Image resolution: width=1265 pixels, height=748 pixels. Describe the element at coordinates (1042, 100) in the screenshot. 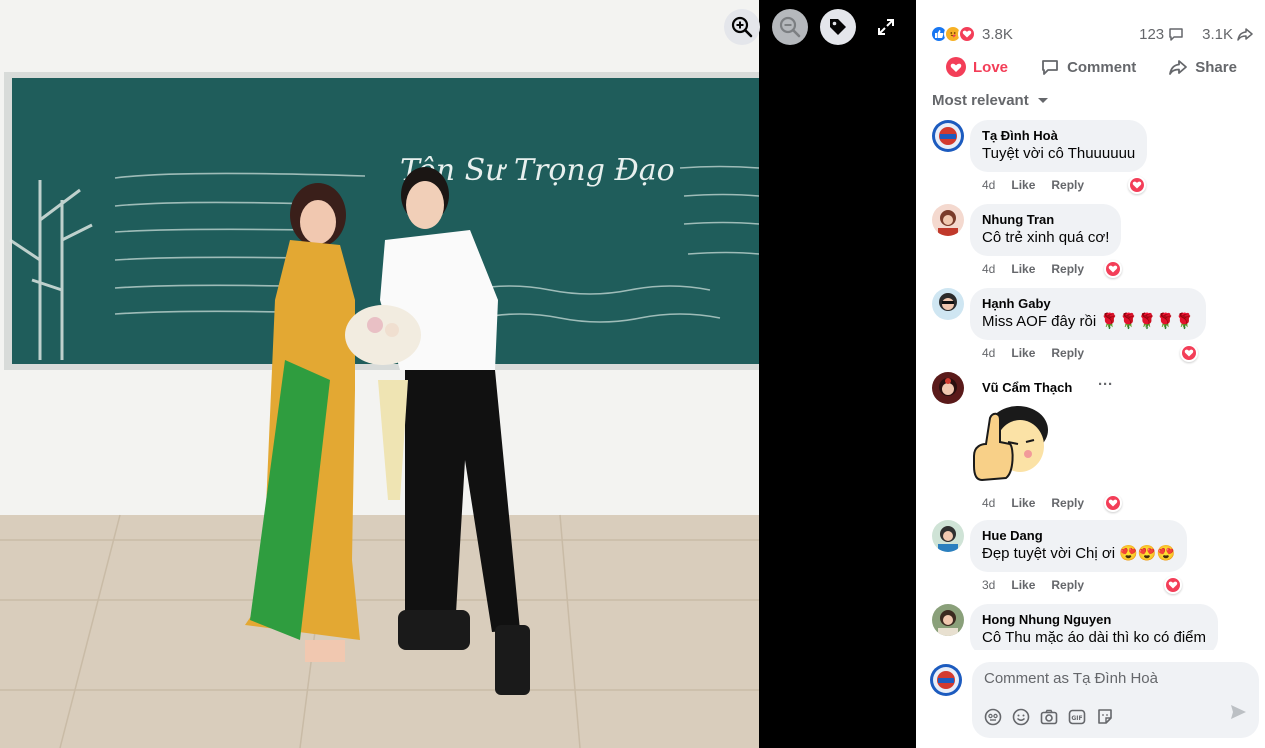

I see `chevron-down-icon` at that location.